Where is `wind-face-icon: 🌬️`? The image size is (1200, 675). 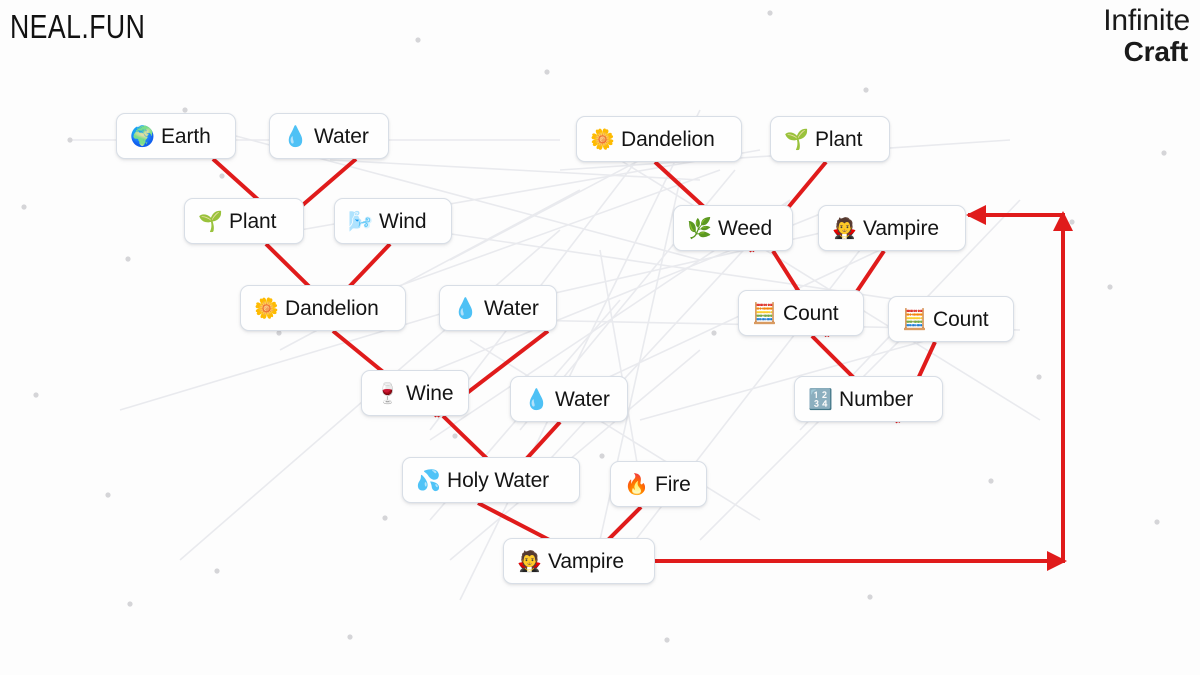
wind-face-icon: 🌬️ is located at coordinates (360, 221).